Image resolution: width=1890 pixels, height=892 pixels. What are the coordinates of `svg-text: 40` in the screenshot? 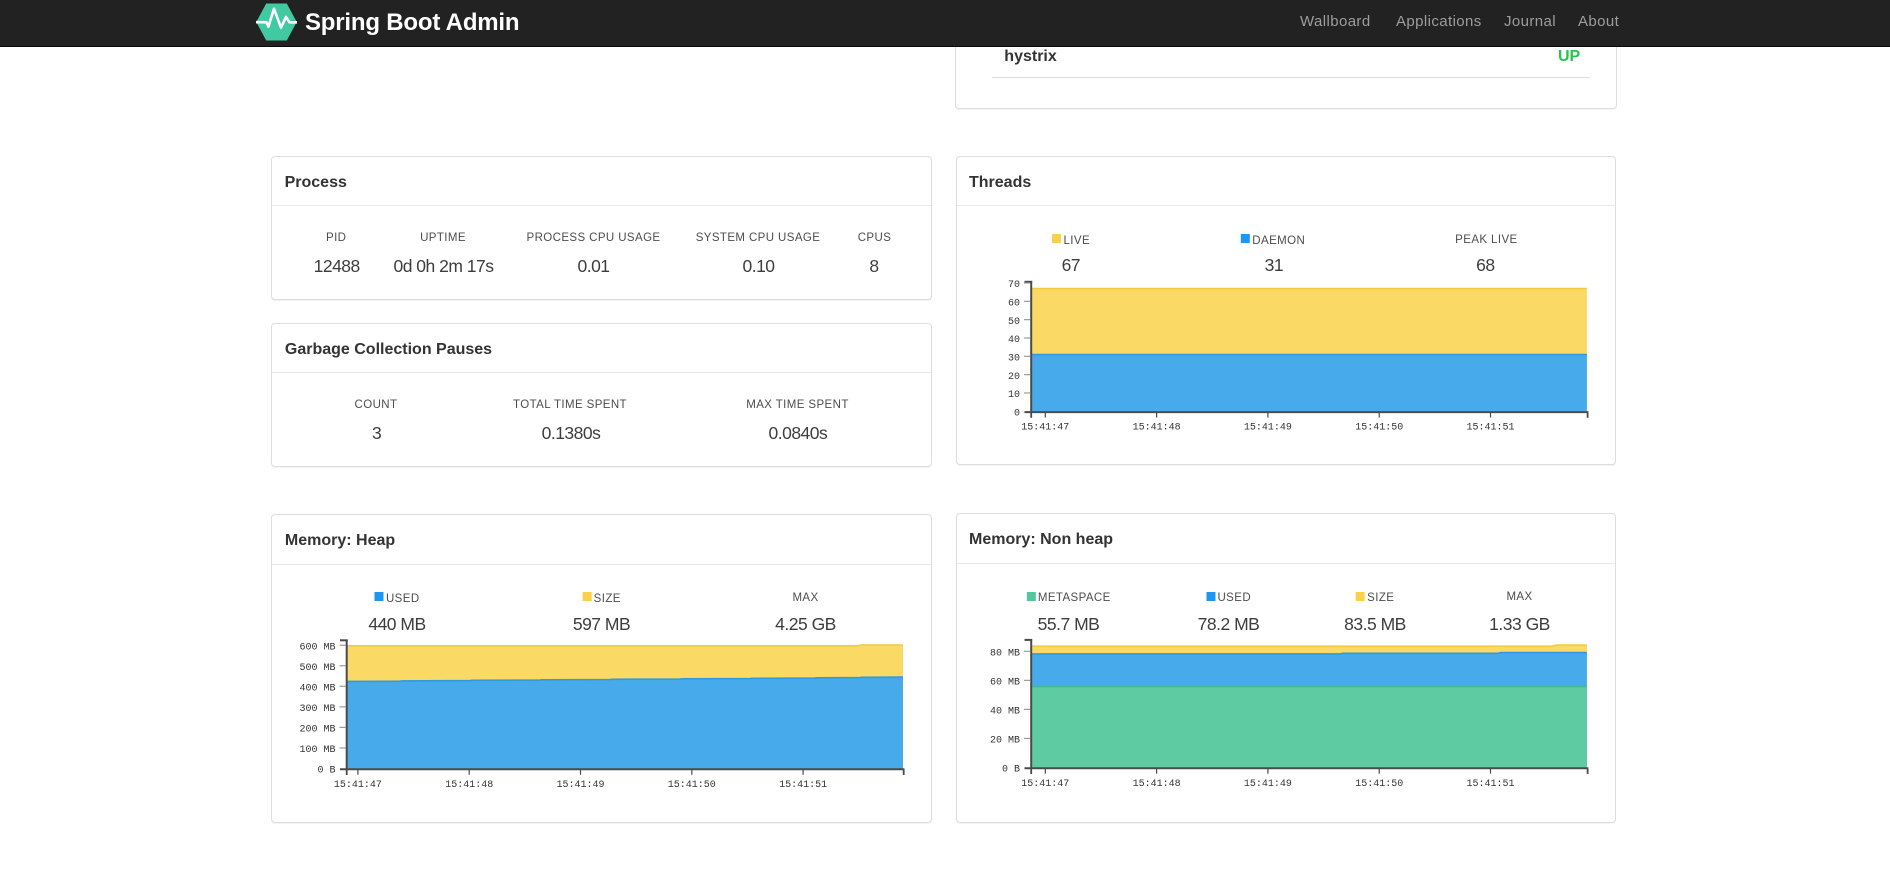 It's located at (1014, 340).